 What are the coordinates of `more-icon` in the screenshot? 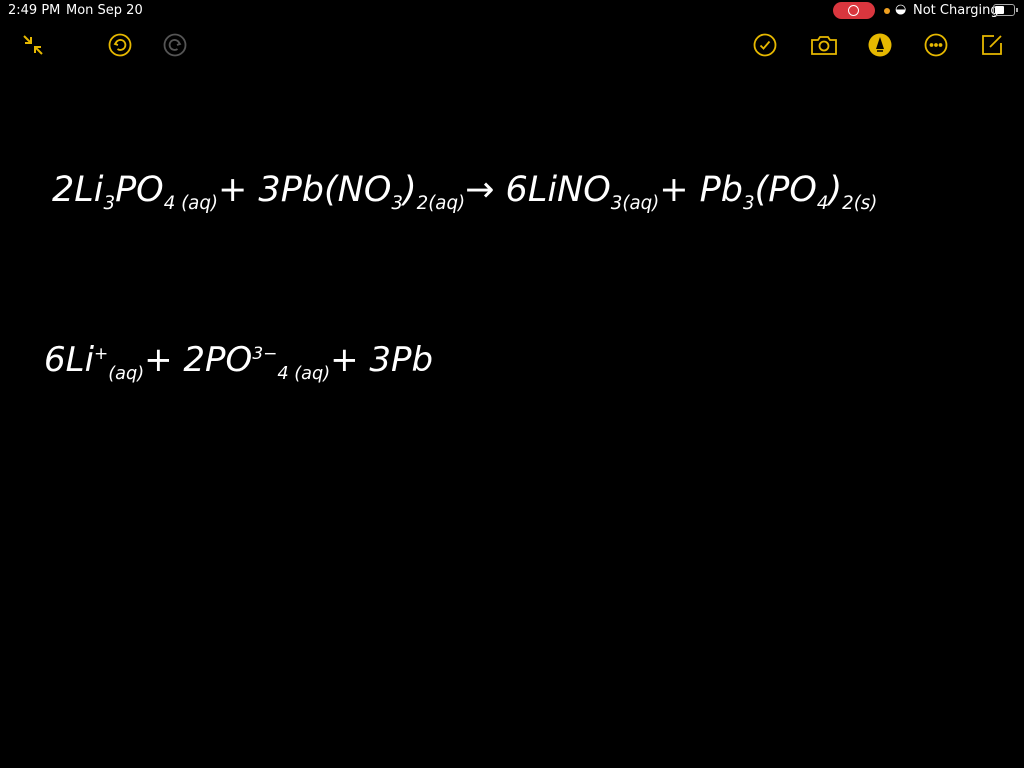 It's located at (936, 45).